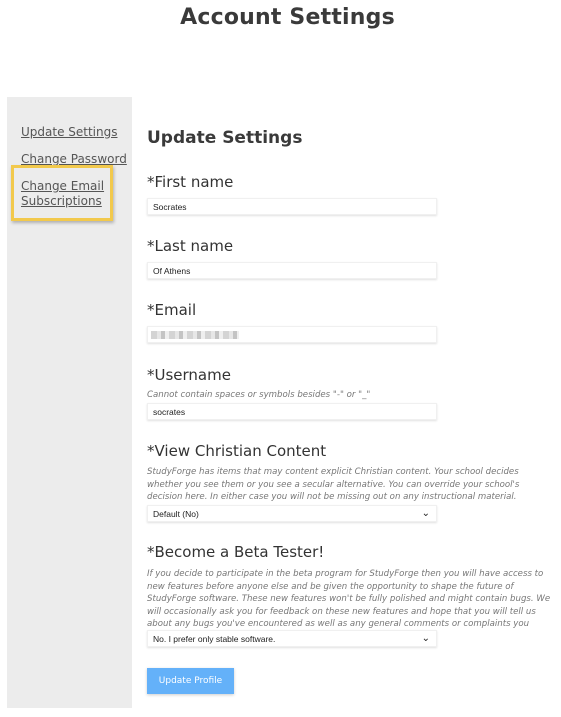 This screenshot has width=561, height=717. I want to click on username-input, so click(292, 411).